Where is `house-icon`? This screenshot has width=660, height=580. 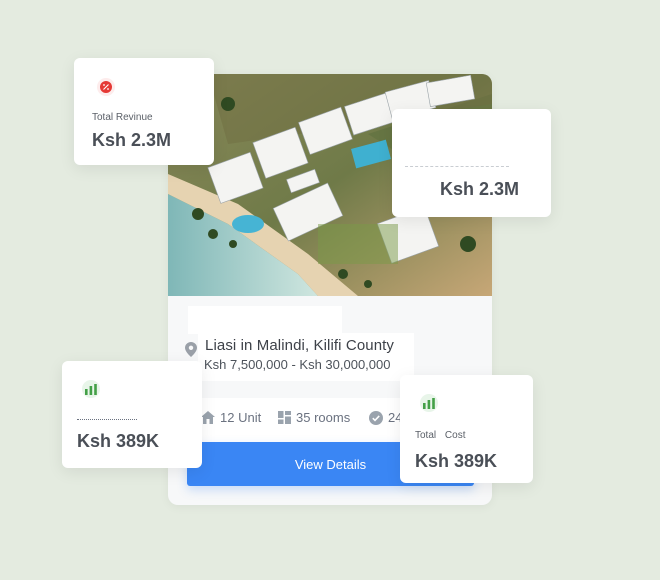
house-icon is located at coordinates (208, 417).